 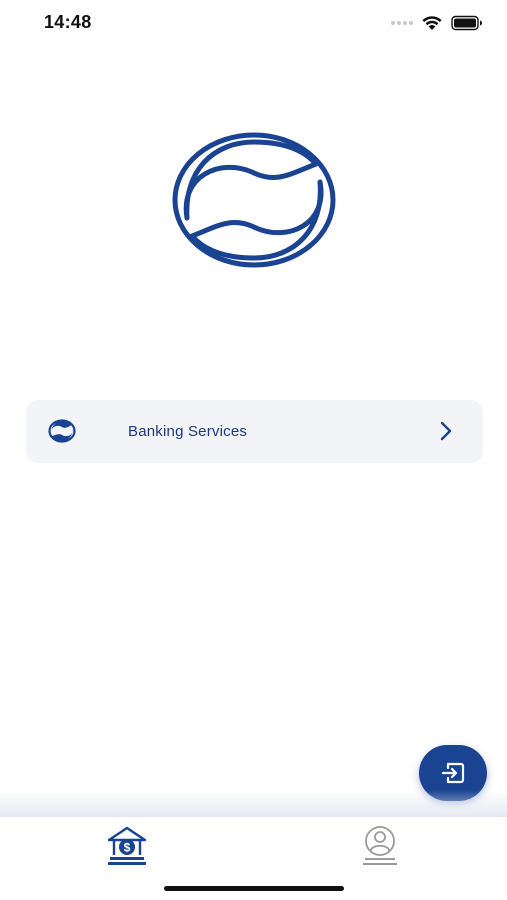 I want to click on home-indicator, so click(x=254, y=888).